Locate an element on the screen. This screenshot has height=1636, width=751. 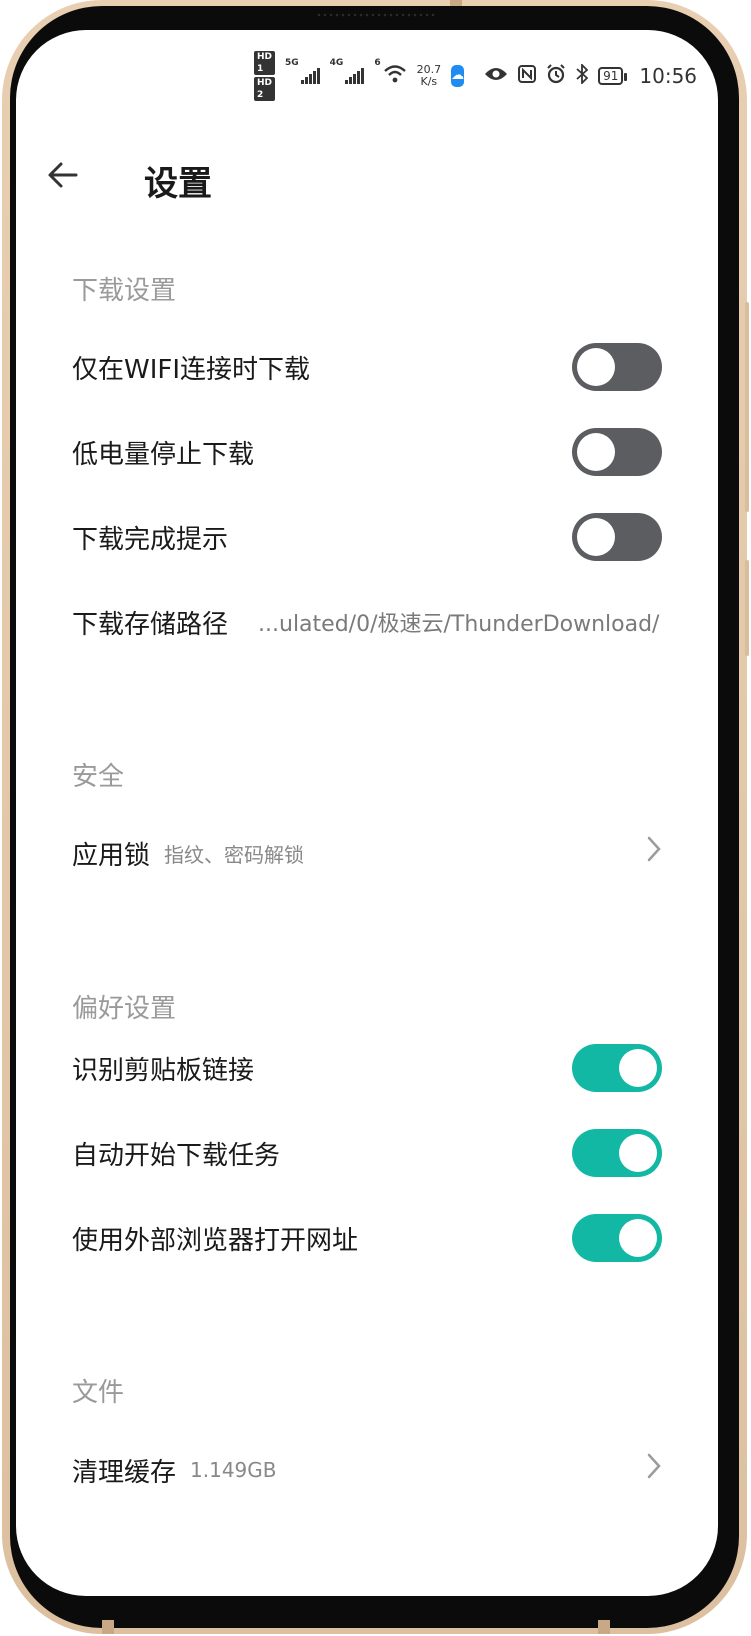
setting-subtext: 指纹、密码解锁 is located at coordinates (234, 854).